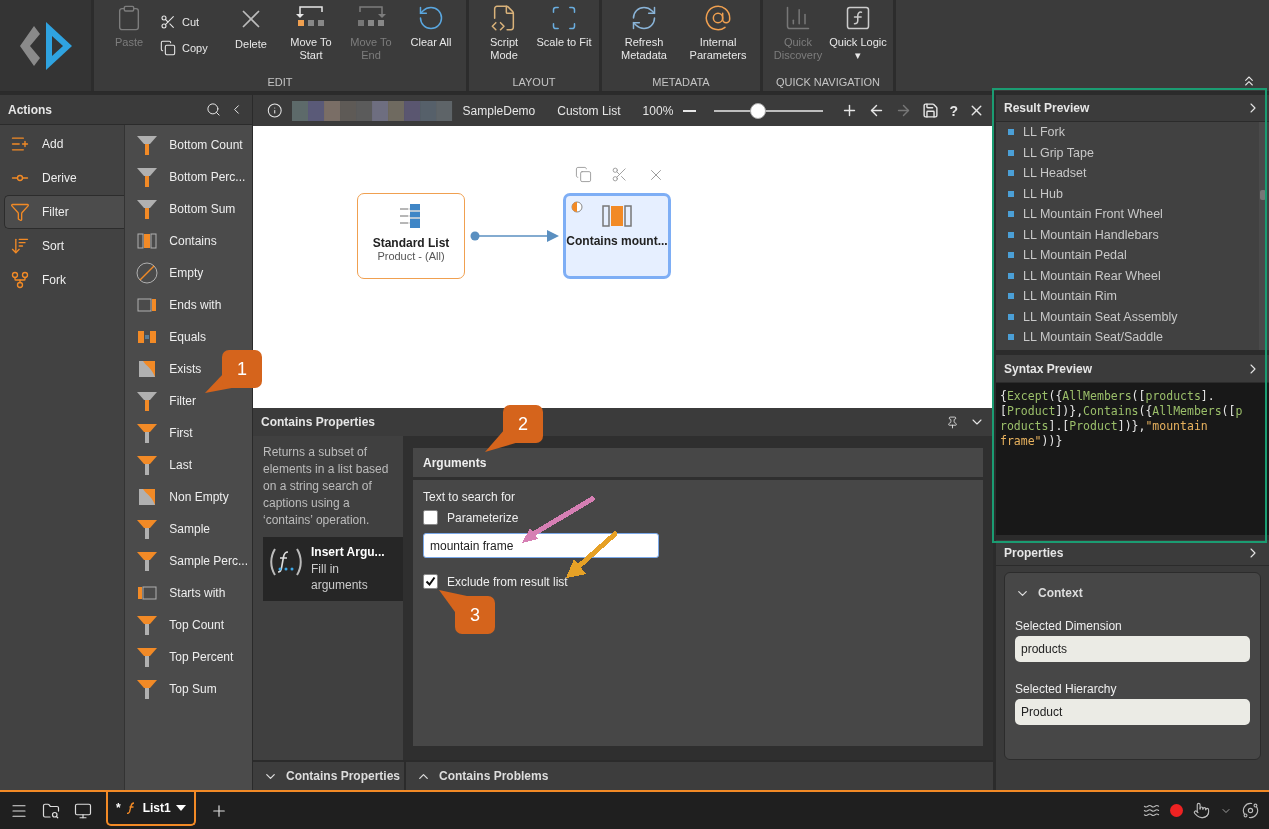 This screenshot has height=829, width=1269. I want to click on pointer-icon, so click(1201, 810).